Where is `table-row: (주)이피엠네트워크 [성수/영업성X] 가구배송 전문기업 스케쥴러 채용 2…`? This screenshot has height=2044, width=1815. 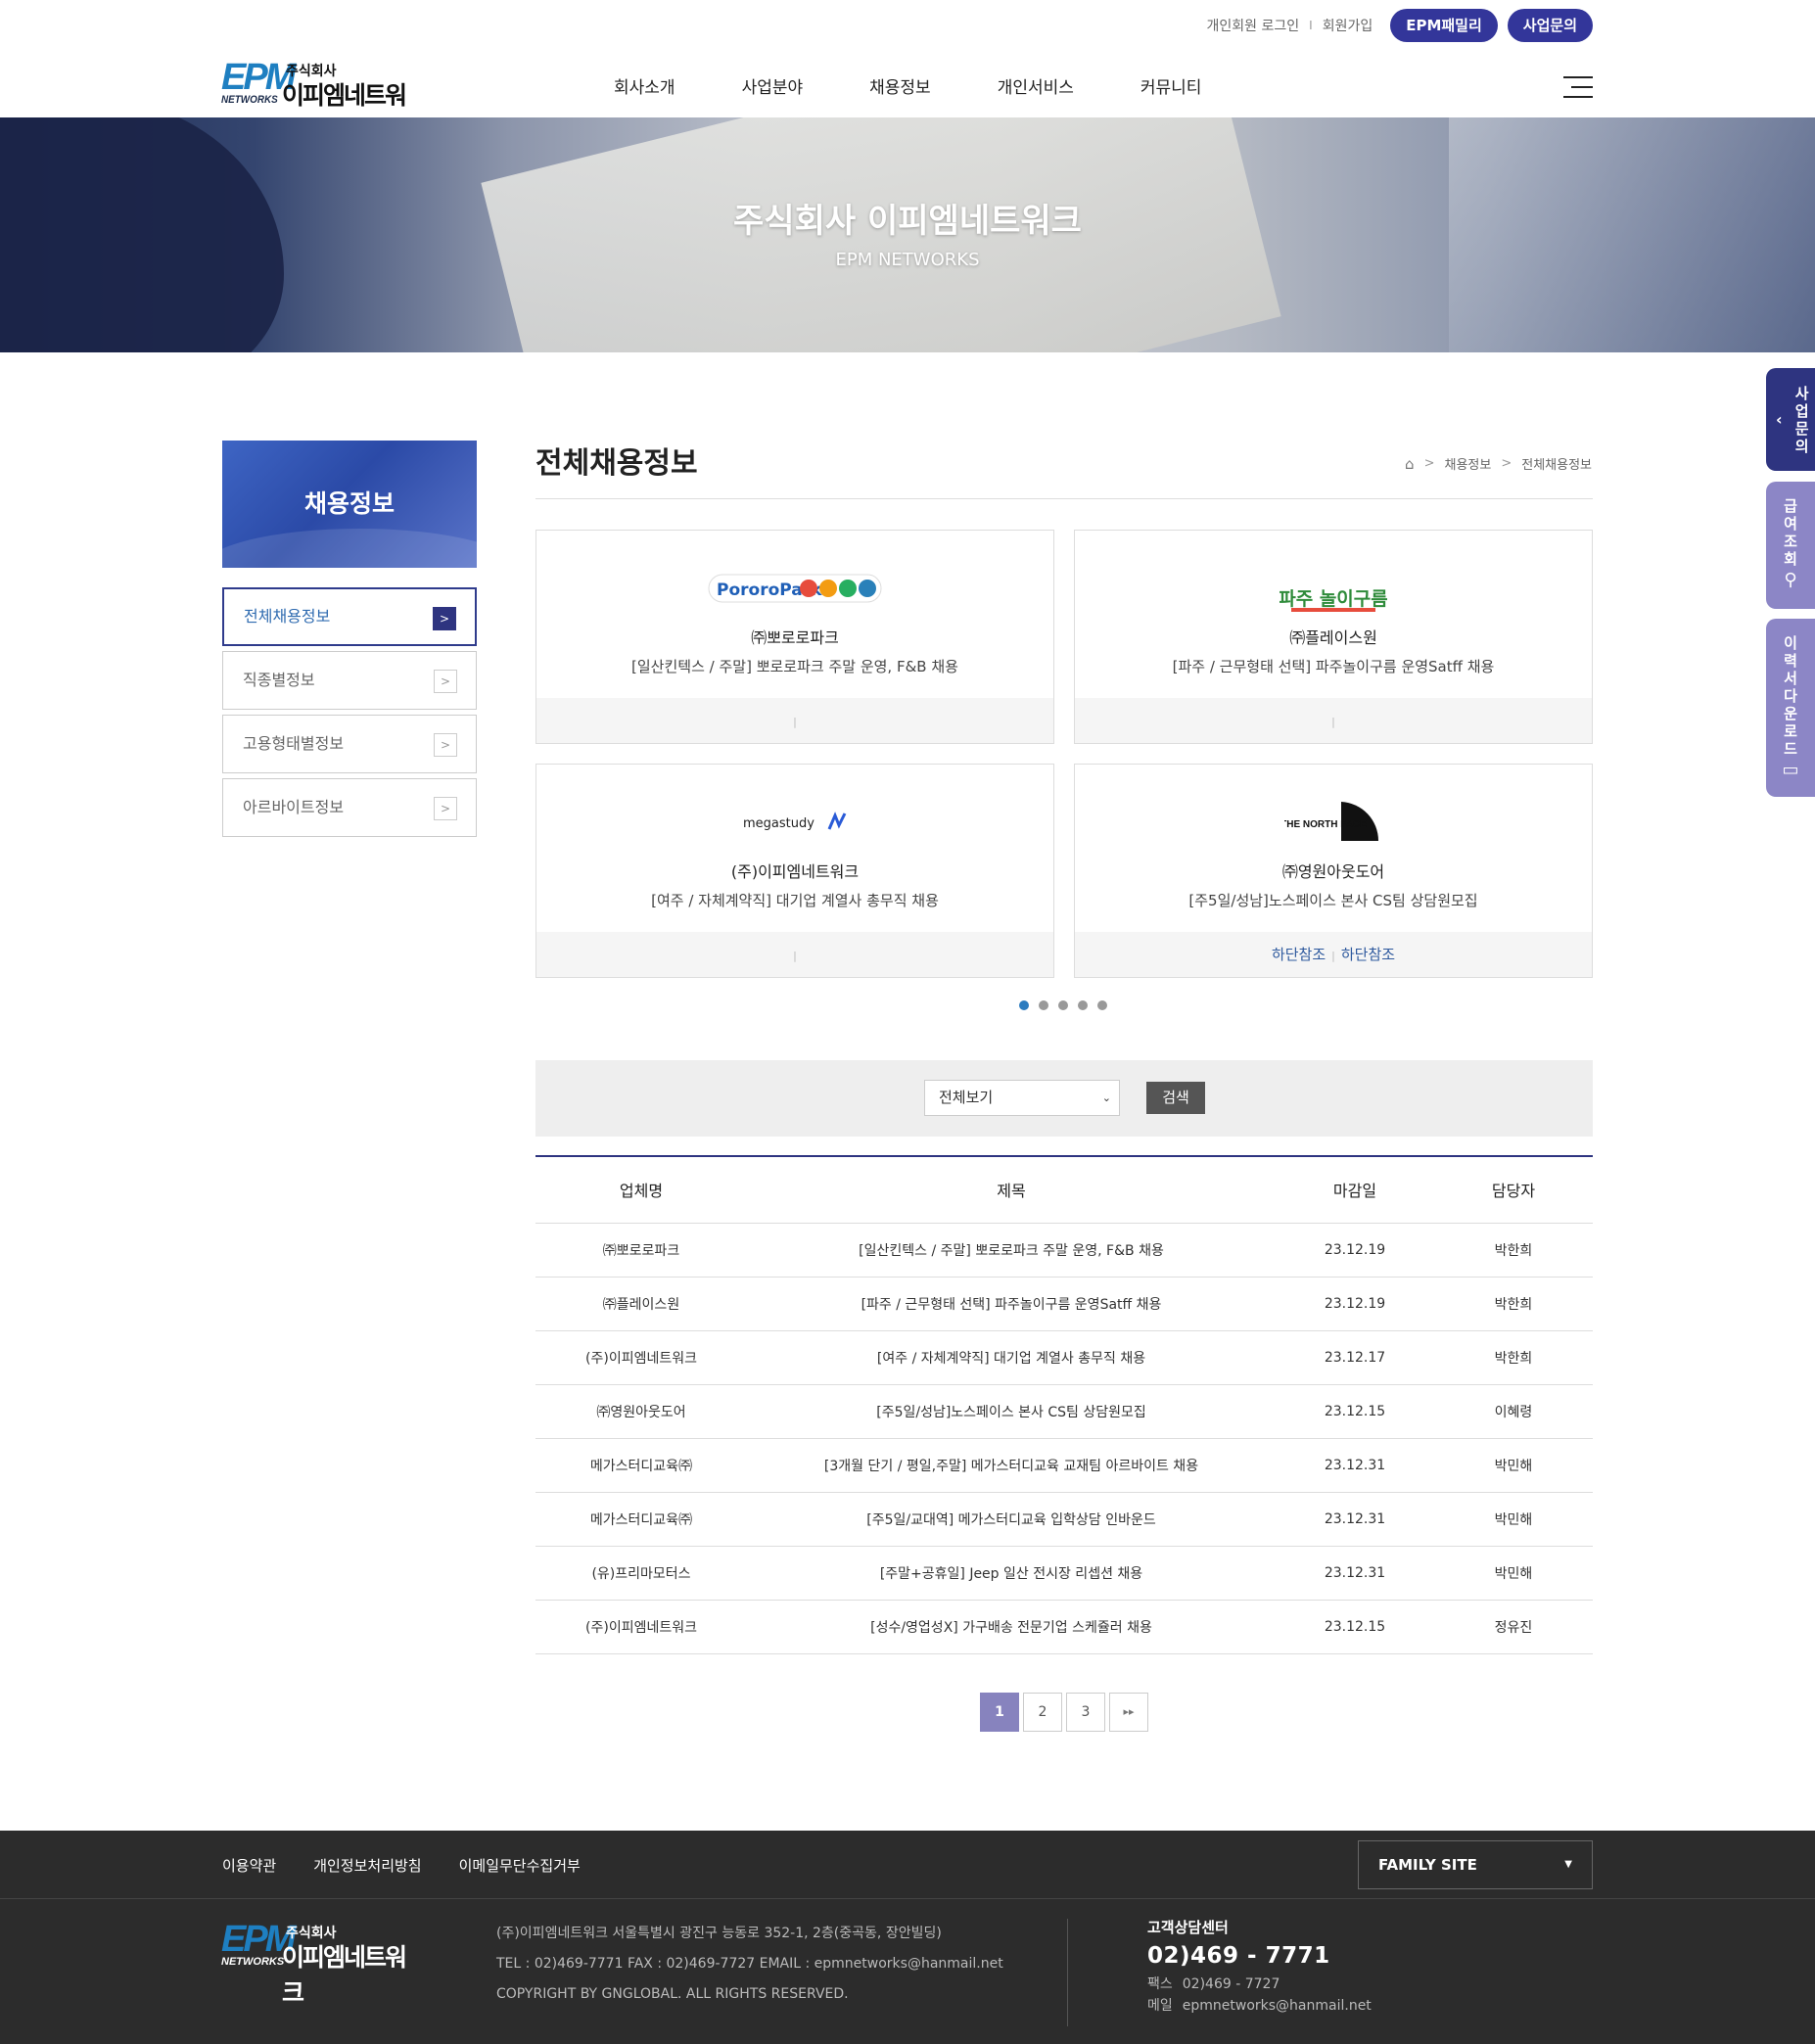
table-row: (주)이피엠네트워크 [성수/영업성X] 가구배송 전문기업 스케쥴러 채용 2… is located at coordinates (1064, 1627).